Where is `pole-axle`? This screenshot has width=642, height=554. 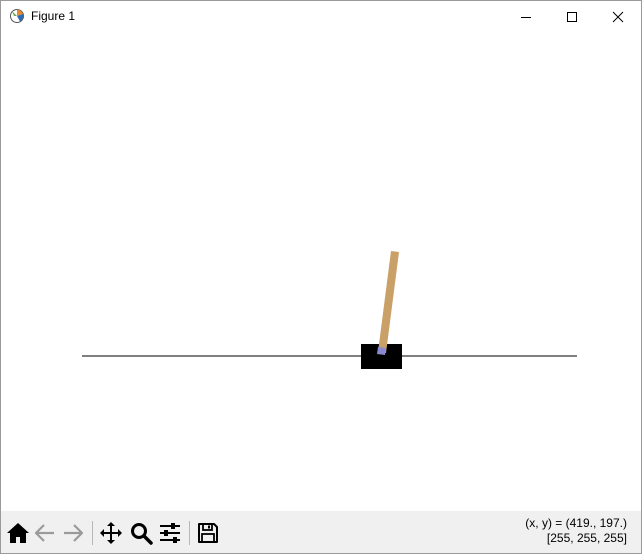
pole-axle is located at coordinates (381, 351).